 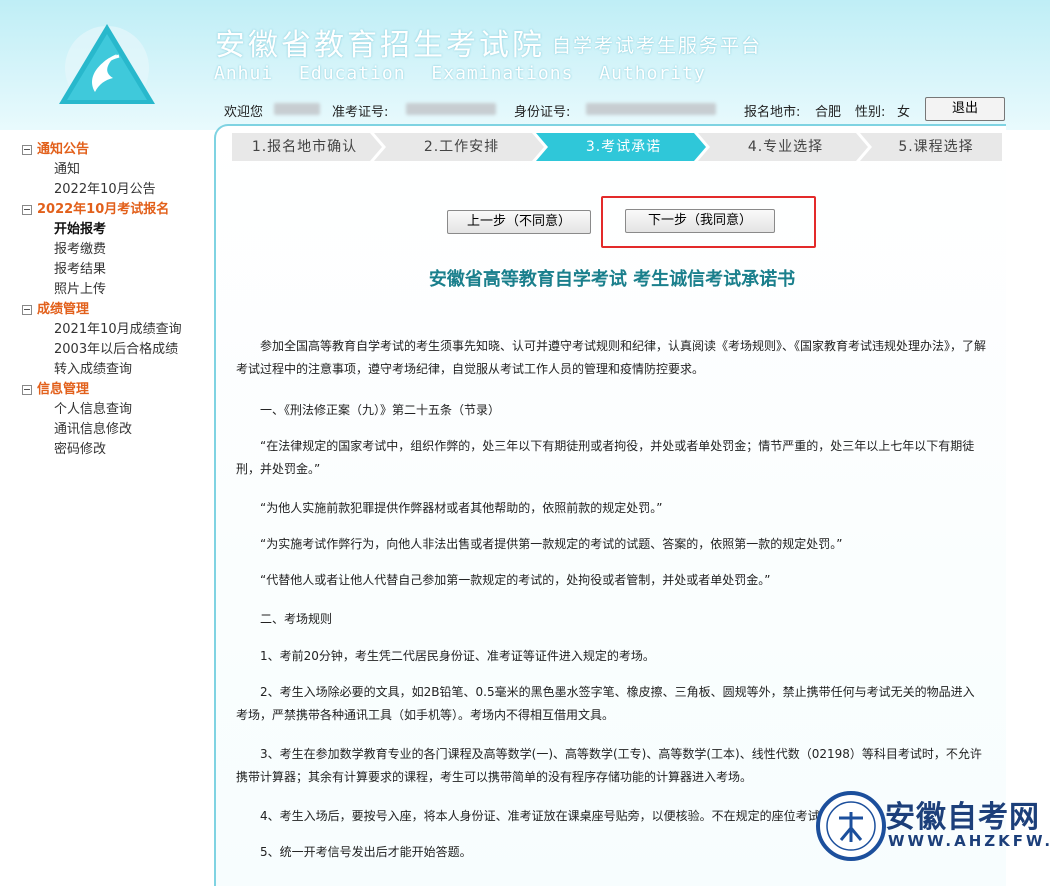 I want to click on menu-item-personal-info: 个人信息查询, so click(x=102, y=410).